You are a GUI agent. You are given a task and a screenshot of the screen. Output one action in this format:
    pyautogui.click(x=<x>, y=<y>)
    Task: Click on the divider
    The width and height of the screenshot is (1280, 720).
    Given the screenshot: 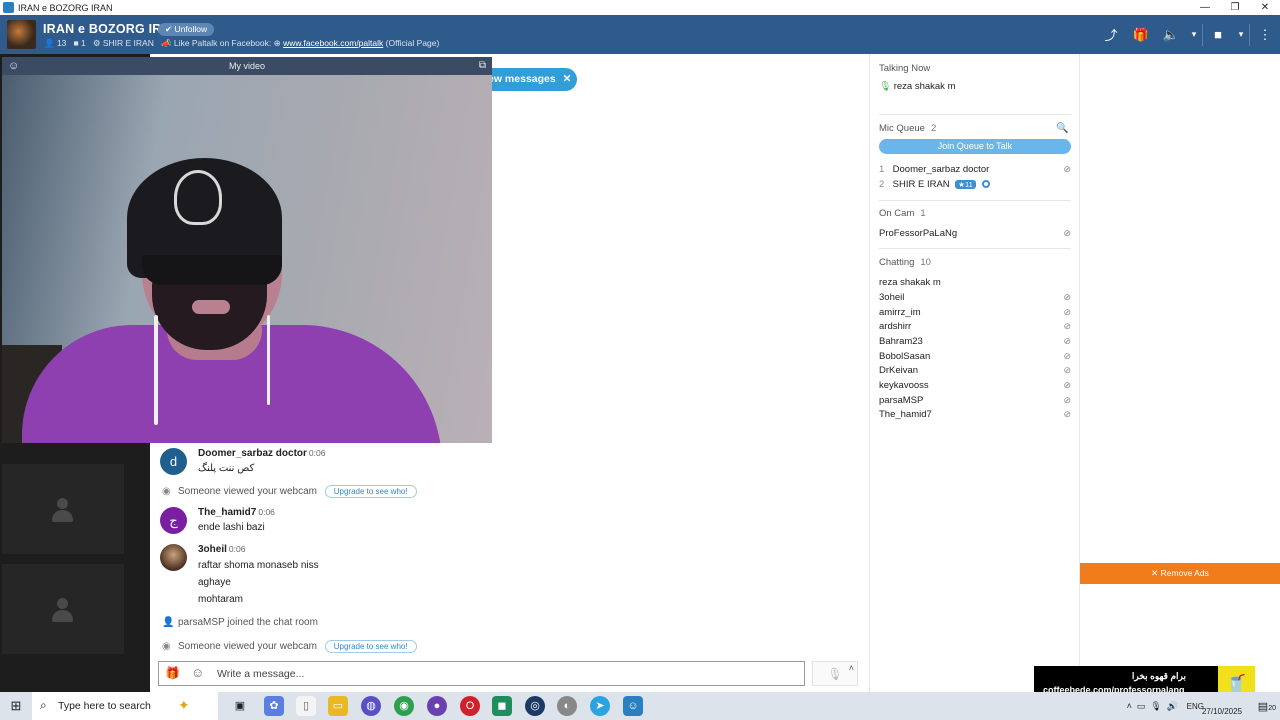 What is the action you would take?
    pyautogui.click(x=975, y=248)
    